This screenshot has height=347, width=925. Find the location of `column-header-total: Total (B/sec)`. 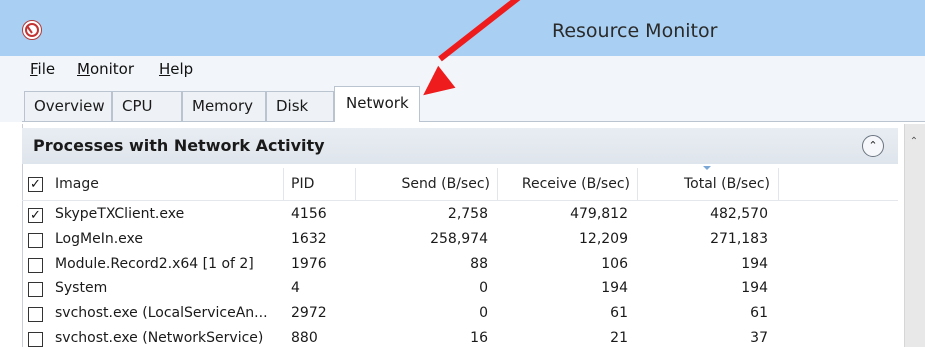

column-header-total: Total (B/sec) is located at coordinates (705, 184).